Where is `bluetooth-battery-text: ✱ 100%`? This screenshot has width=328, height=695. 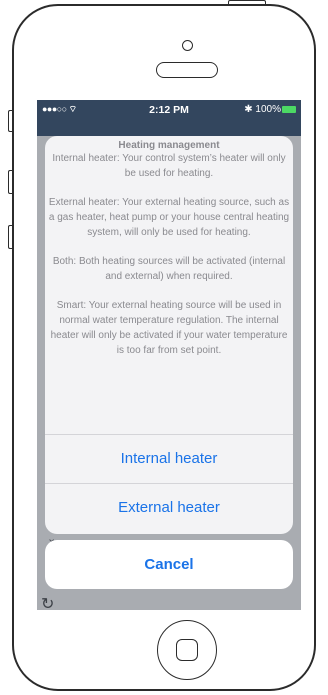 bluetooth-battery-text: ✱ 100% is located at coordinates (262, 109).